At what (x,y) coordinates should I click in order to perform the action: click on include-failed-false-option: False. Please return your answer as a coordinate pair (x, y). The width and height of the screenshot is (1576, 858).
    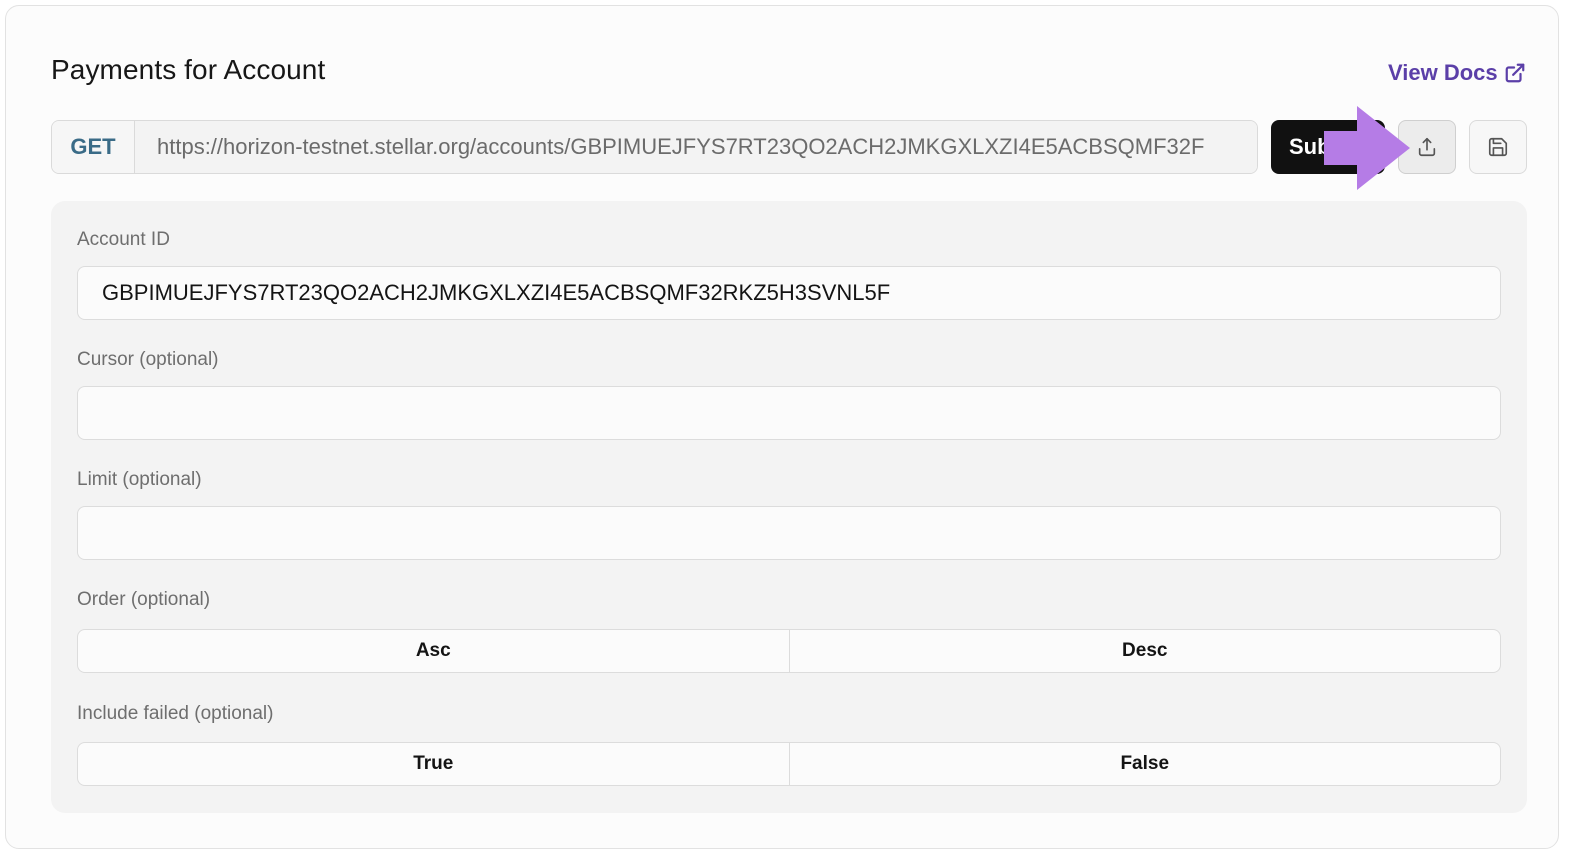
    Looking at the image, I should click on (1144, 764).